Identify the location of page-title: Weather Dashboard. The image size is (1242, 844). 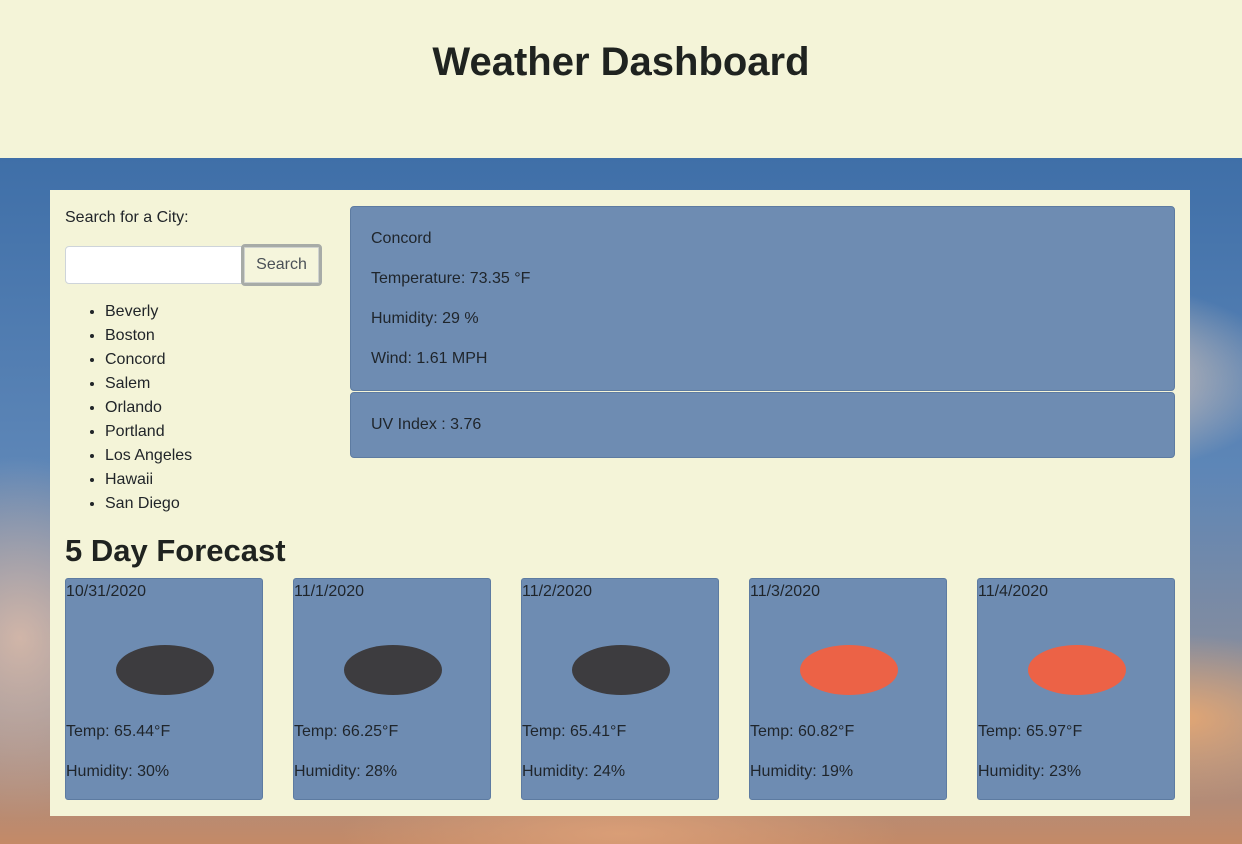
(621, 62).